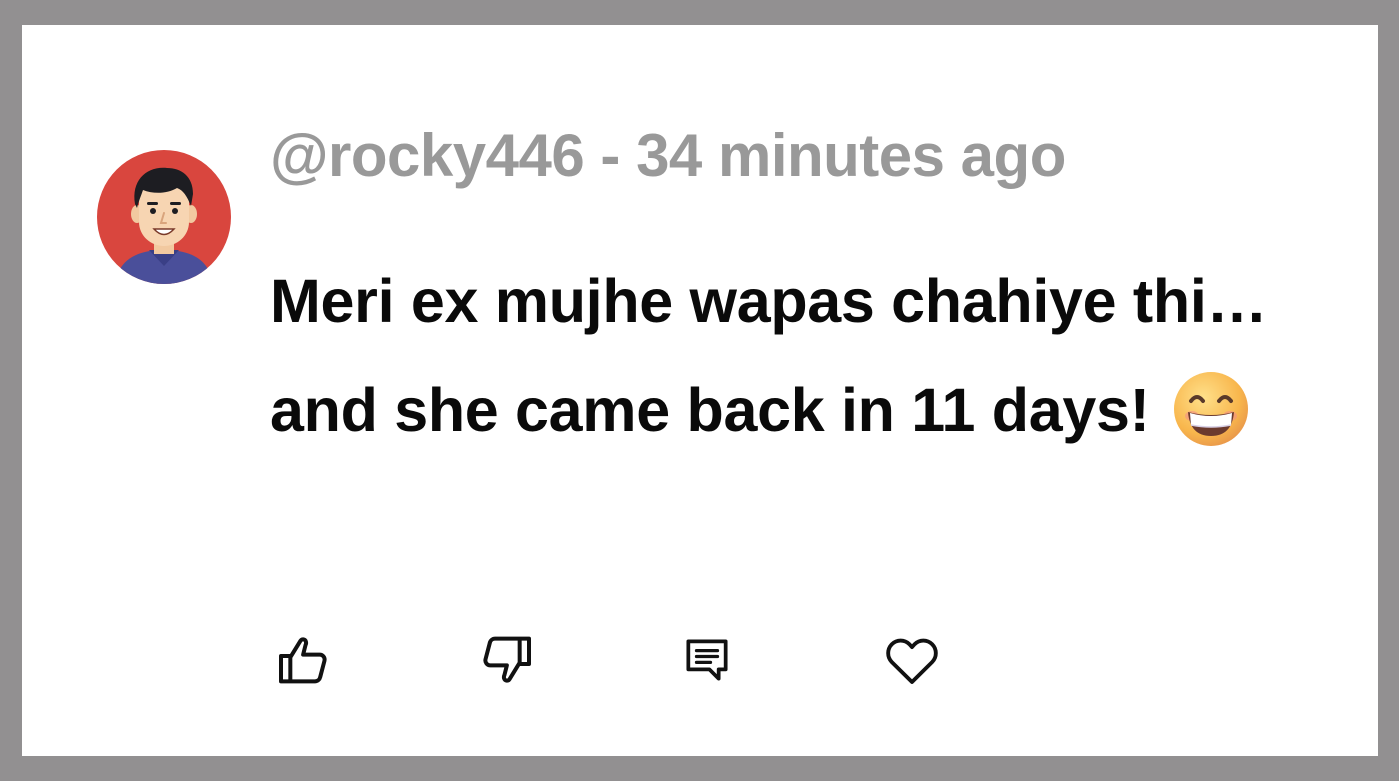 Image resolution: width=1399 pixels, height=781 pixels. Describe the element at coordinates (1211, 409) in the screenshot. I see `grinning-face-emoji-icon` at that location.